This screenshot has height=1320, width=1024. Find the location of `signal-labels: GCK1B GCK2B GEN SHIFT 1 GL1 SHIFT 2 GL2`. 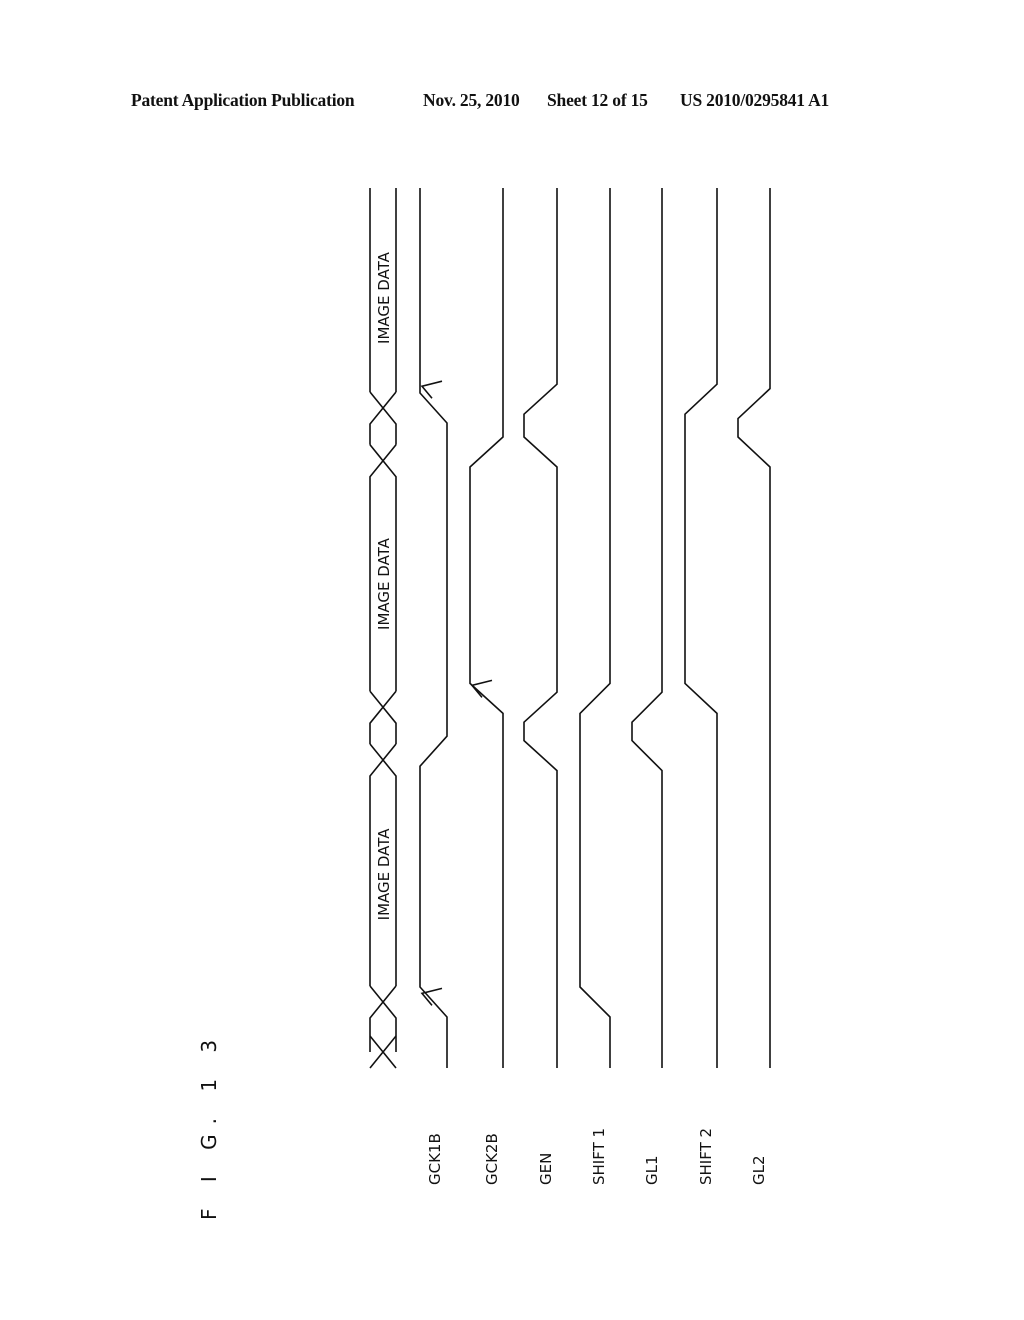

signal-labels: GCK1B GCK2B GEN SHIFT 1 GL1 SHIFT 2 GL2 is located at coordinates (597, 1156).